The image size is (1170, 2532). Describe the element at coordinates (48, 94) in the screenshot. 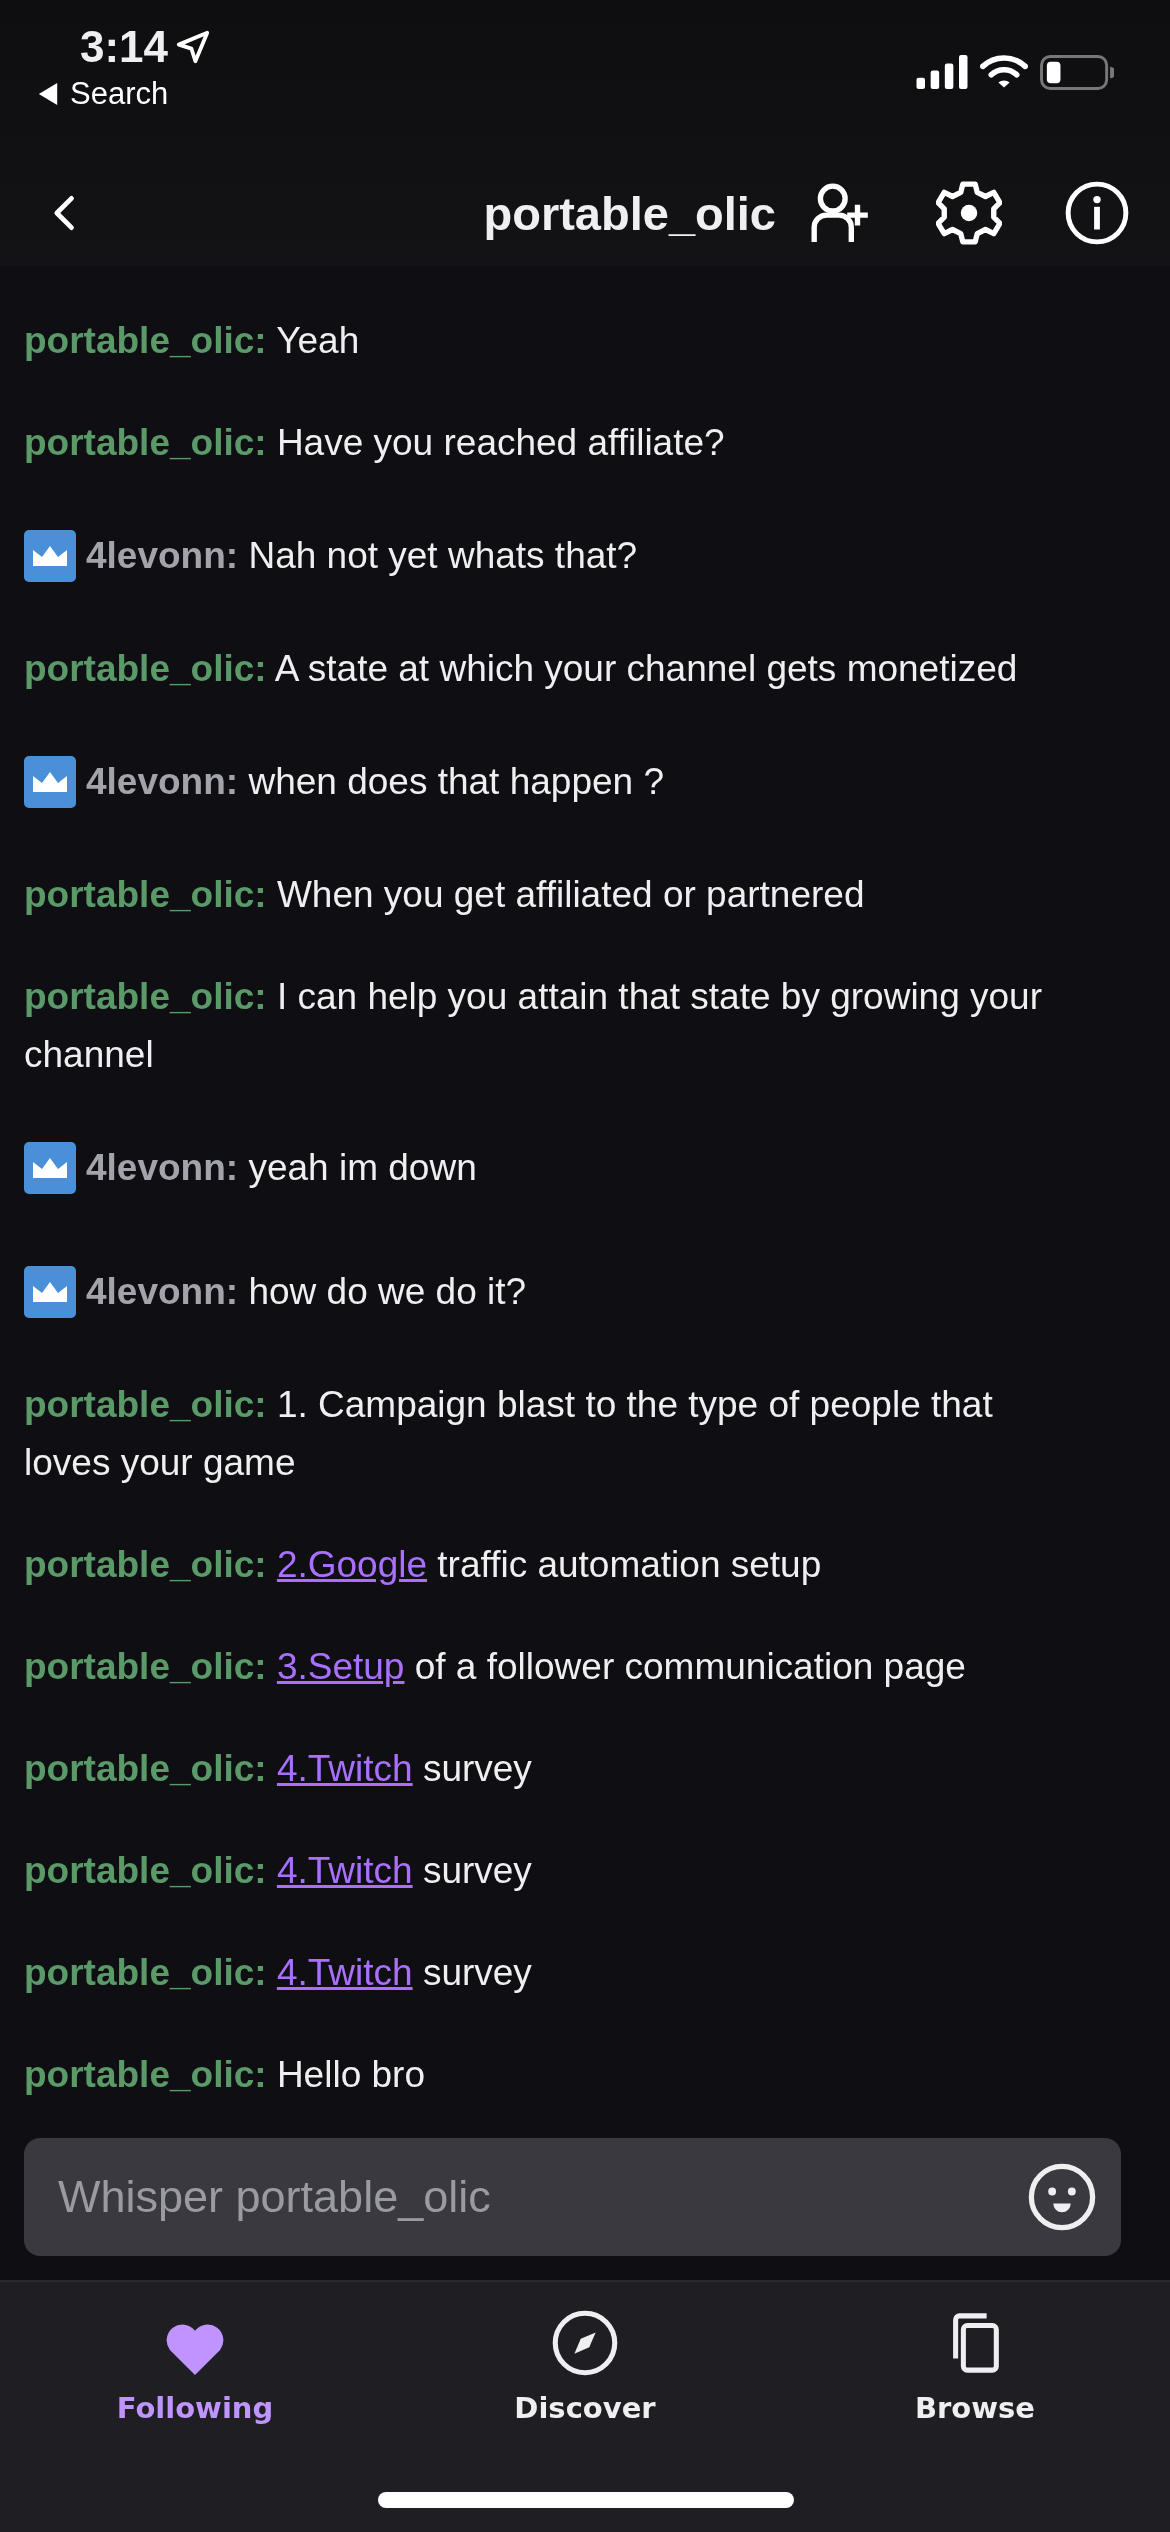

I see `caret-icon` at that location.